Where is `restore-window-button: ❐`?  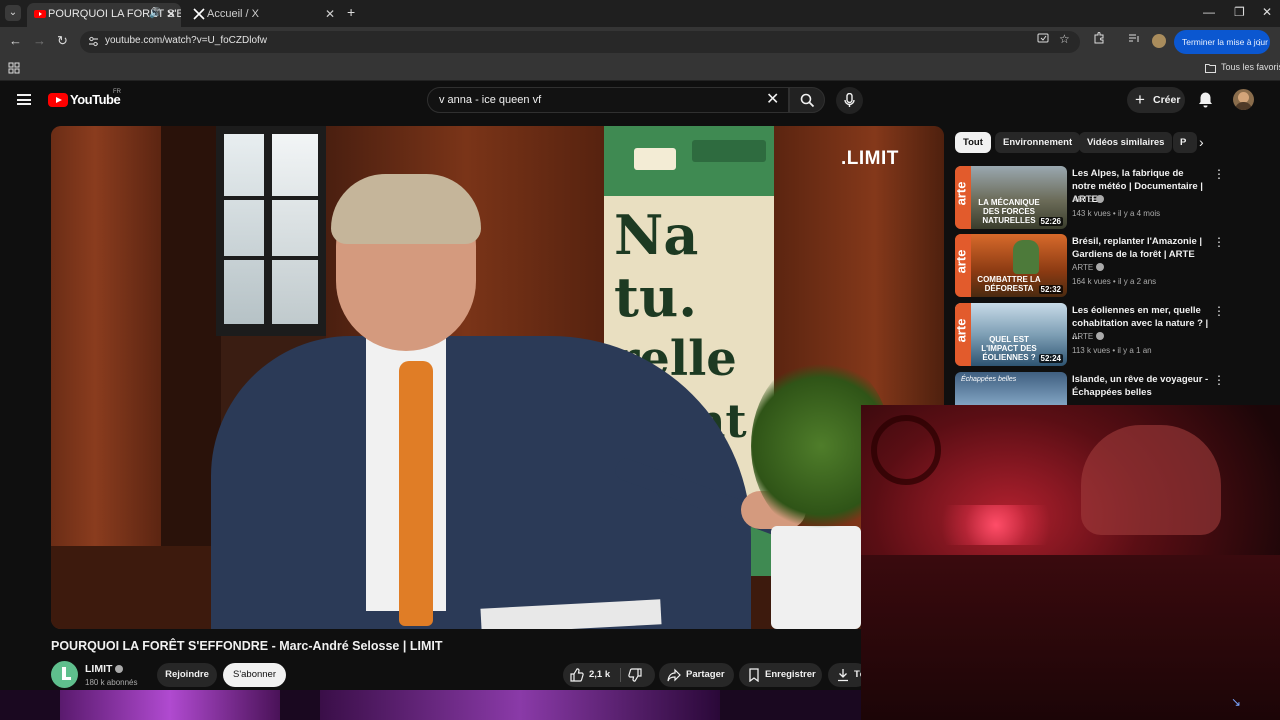 restore-window-button: ❐ is located at coordinates (1239, 12).